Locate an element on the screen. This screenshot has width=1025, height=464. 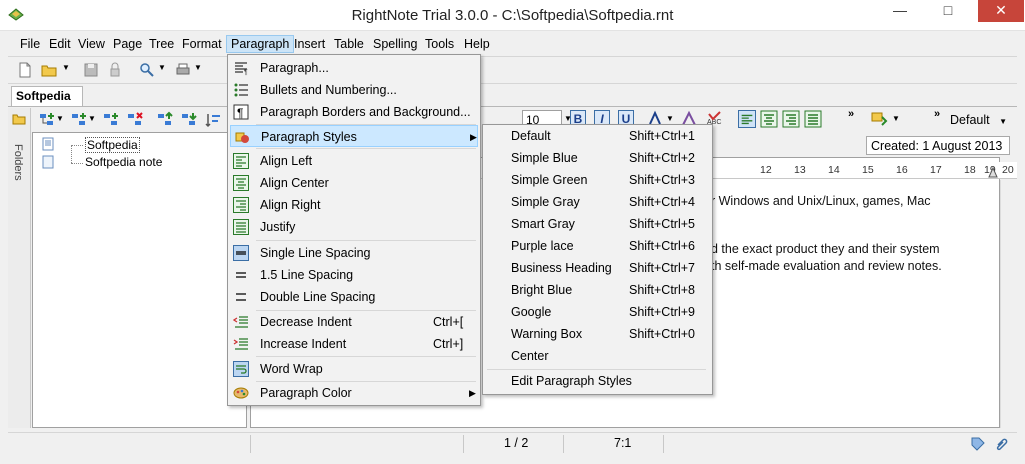
ruler-number: 18 is located at coordinates (970, 170).